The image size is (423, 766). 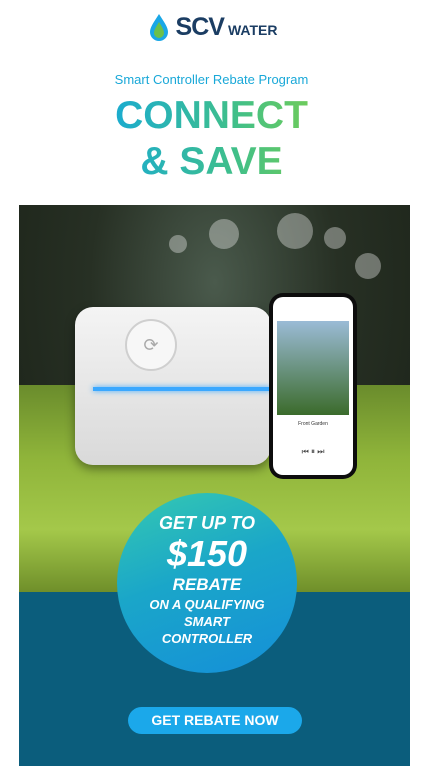 I want to click on program-title: Smart Controller Rebate Program, so click(x=211, y=79).